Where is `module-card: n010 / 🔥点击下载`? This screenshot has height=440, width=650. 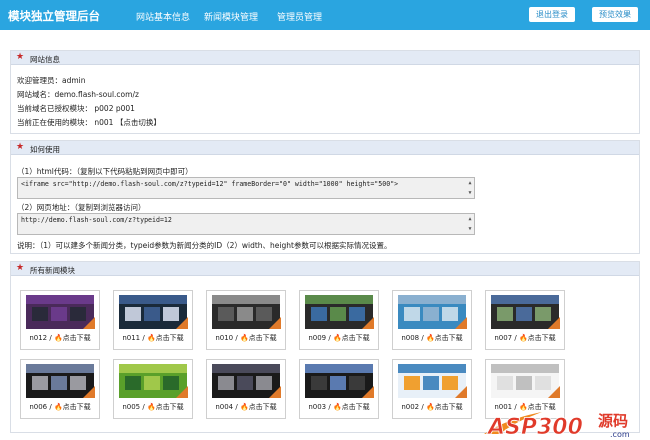 module-card: n010 / 🔥点击下载 is located at coordinates (246, 320).